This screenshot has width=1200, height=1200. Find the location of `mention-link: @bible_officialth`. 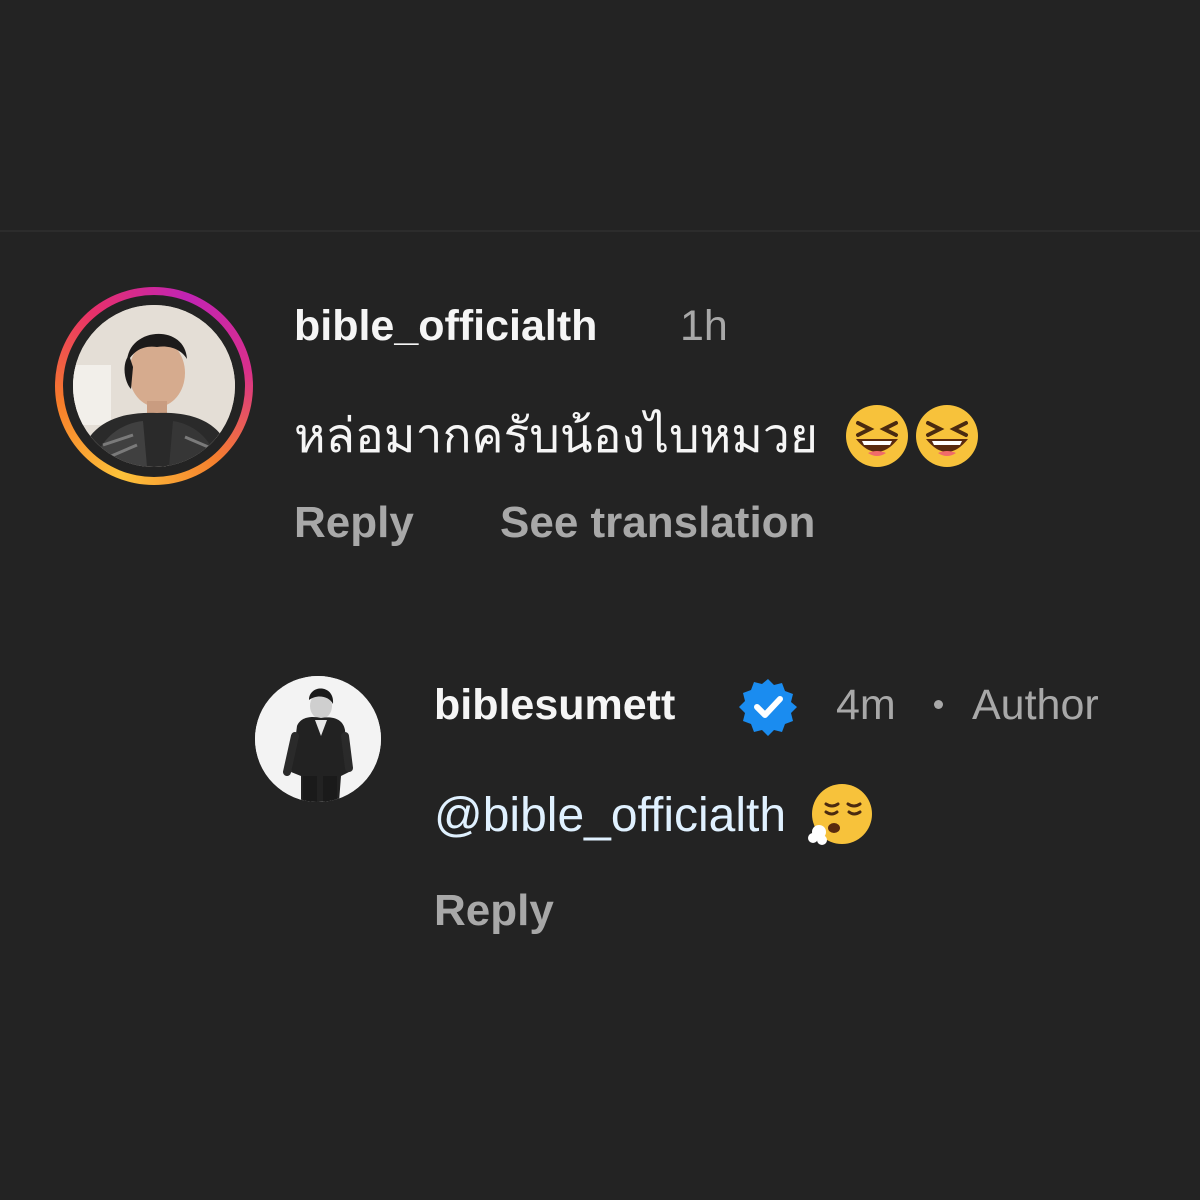

mention-link: @bible_officialth is located at coordinates (610, 815).